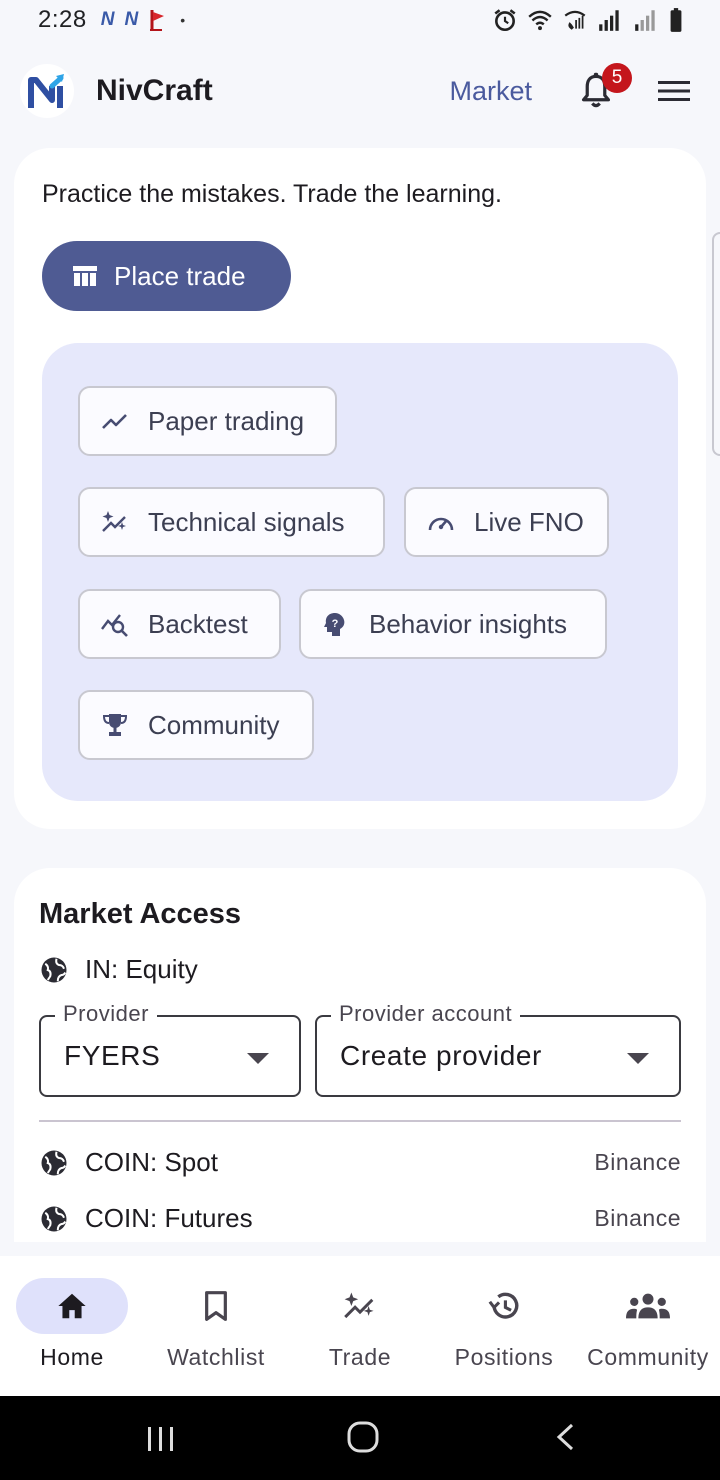 This screenshot has width=720, height=1480. I want to click on status-notification-icons: N N •, so click(143, 20).